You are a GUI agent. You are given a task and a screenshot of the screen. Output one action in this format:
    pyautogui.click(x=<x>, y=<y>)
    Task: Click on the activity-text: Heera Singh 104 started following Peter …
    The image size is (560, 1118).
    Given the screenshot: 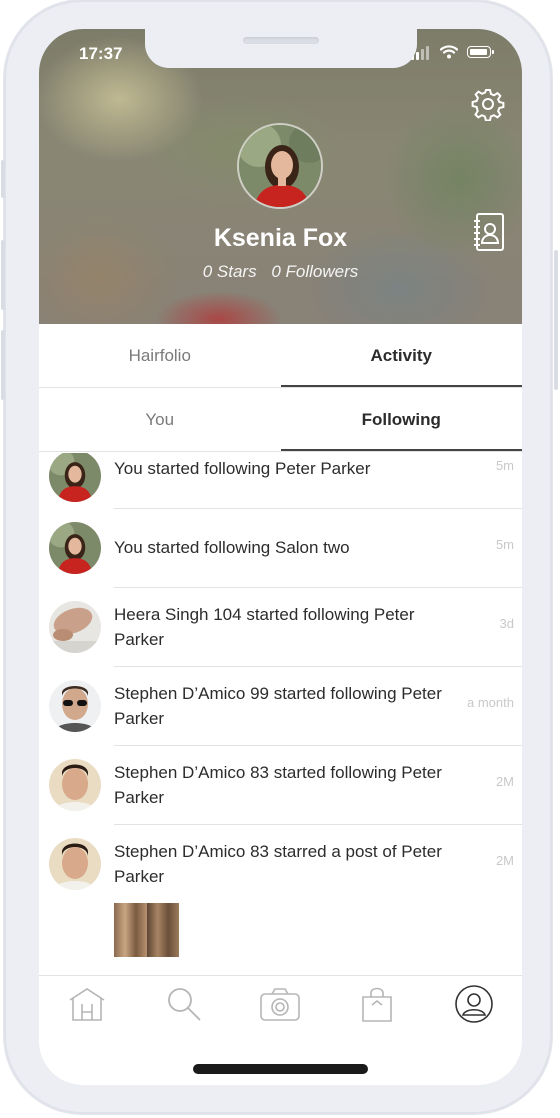 What is the action you would take?
    pyautogui.click(x=264, y=627)
    